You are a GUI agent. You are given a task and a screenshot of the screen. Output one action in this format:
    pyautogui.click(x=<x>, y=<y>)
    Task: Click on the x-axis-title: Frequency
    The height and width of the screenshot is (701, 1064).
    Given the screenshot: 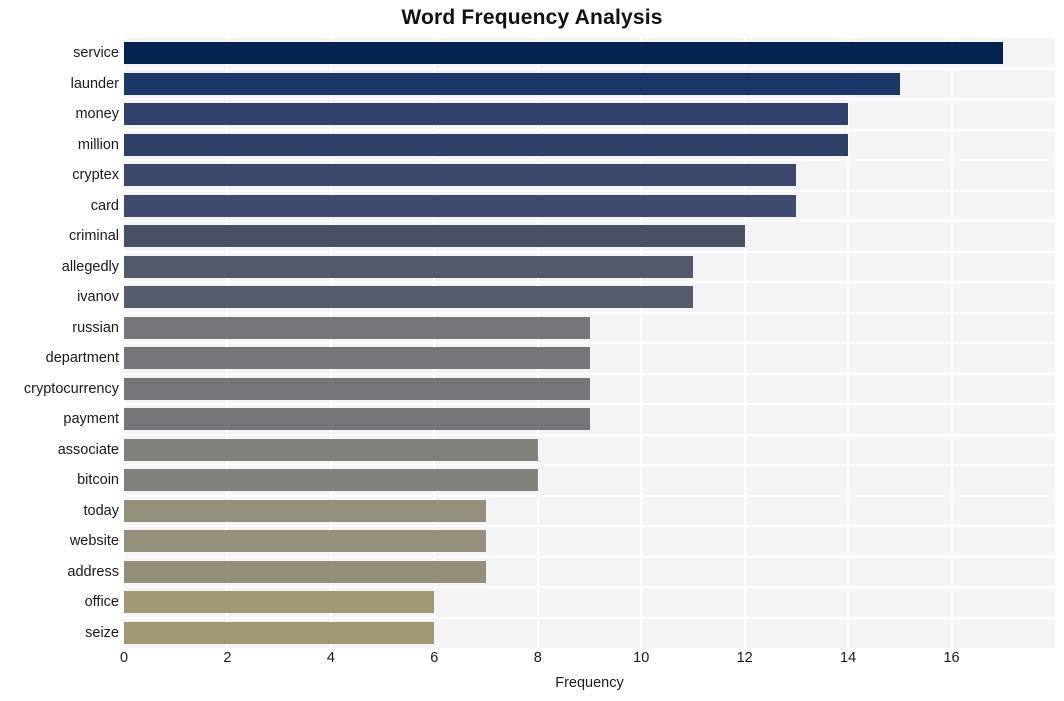 What is the action you would take?
    pyautogui.click(x=589, y=683)
    